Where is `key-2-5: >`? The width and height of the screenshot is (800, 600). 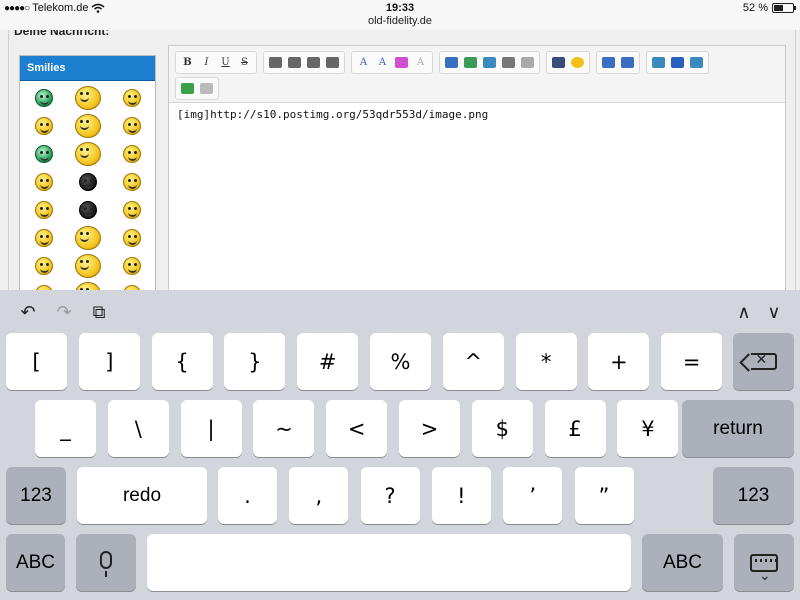
key-2-5: > is located at coordinates (429, 428).